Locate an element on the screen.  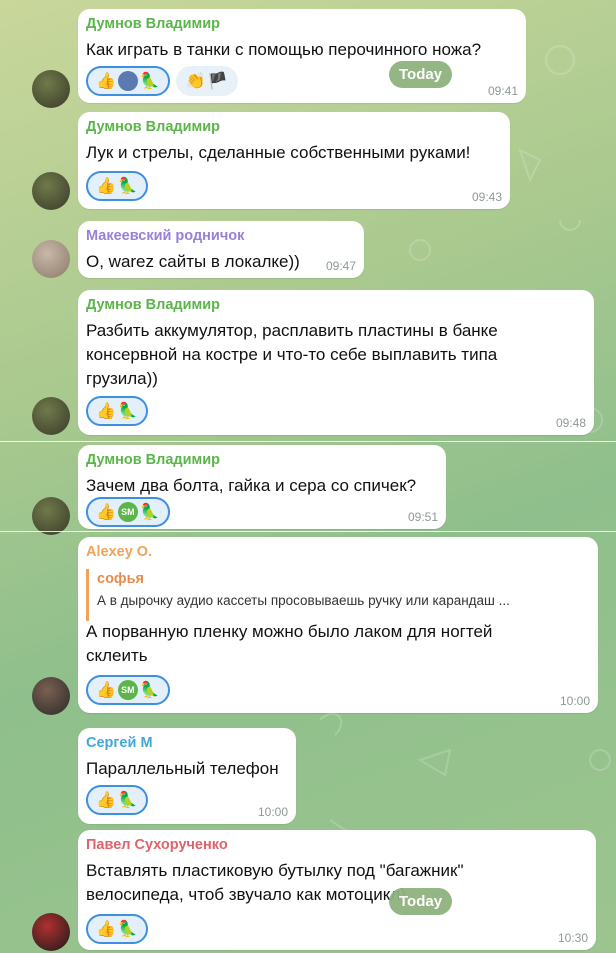
reactions-bar: 👍 🦜 👏 🏴 is located at coordinates (162, 81).